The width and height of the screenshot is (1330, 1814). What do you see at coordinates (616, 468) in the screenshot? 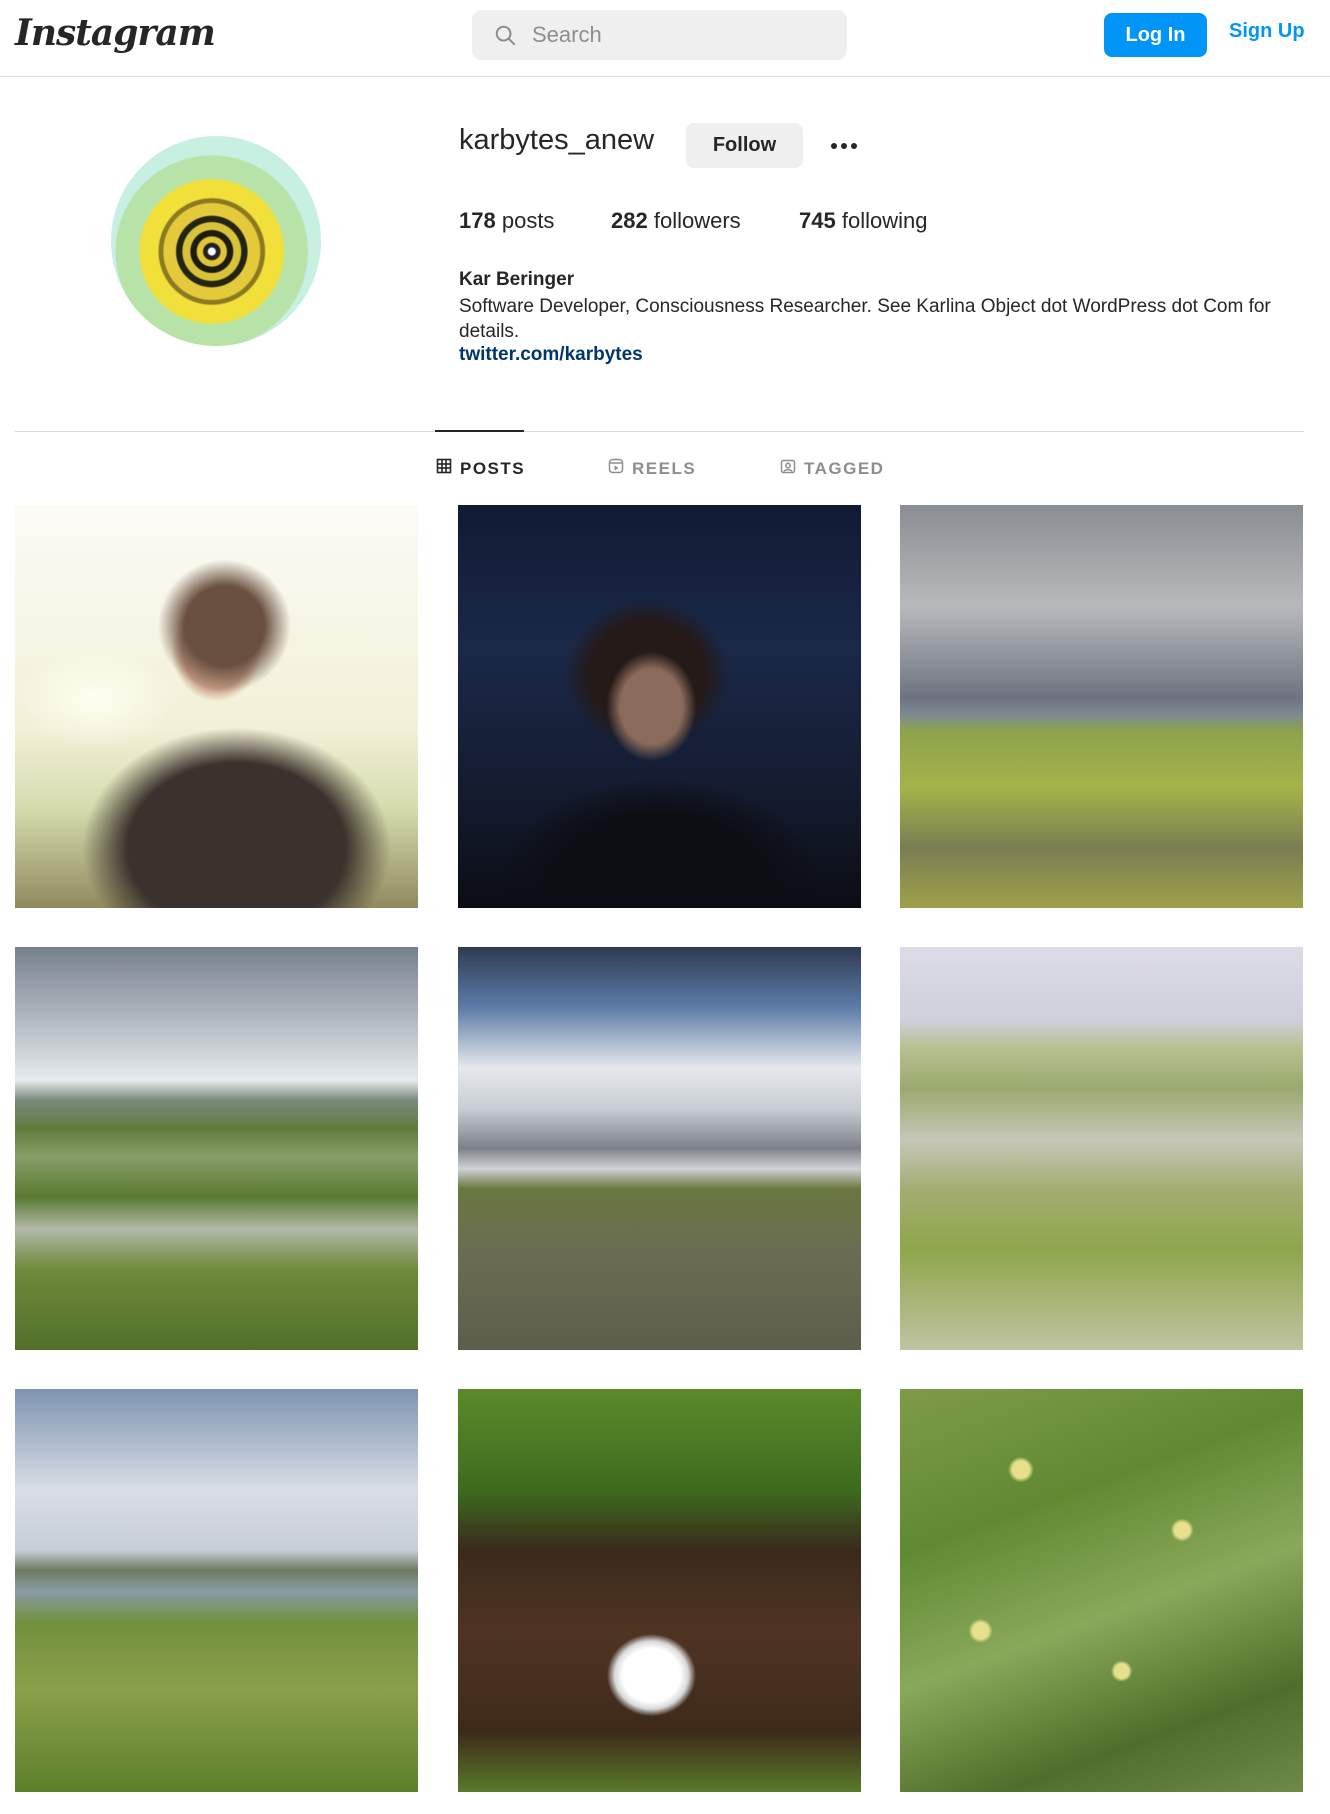
I see `reels-icon` at bounding box center [616, 468].